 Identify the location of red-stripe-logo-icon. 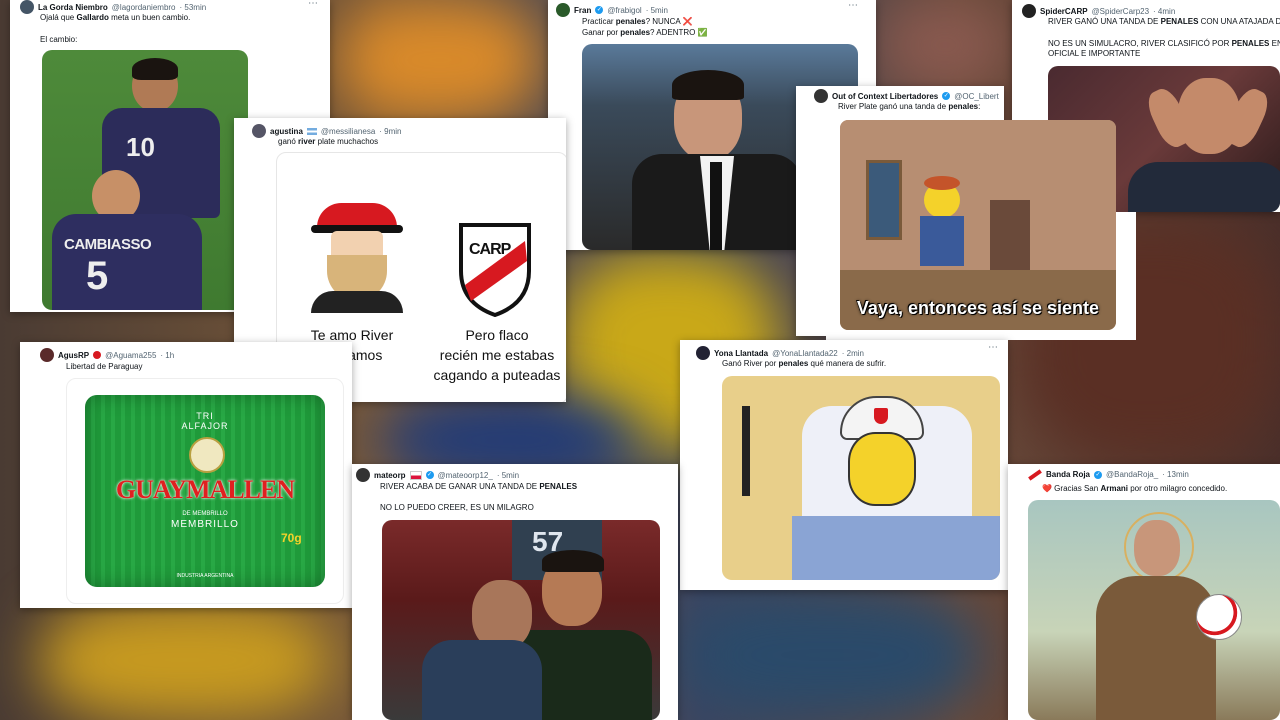
(1035, 474).